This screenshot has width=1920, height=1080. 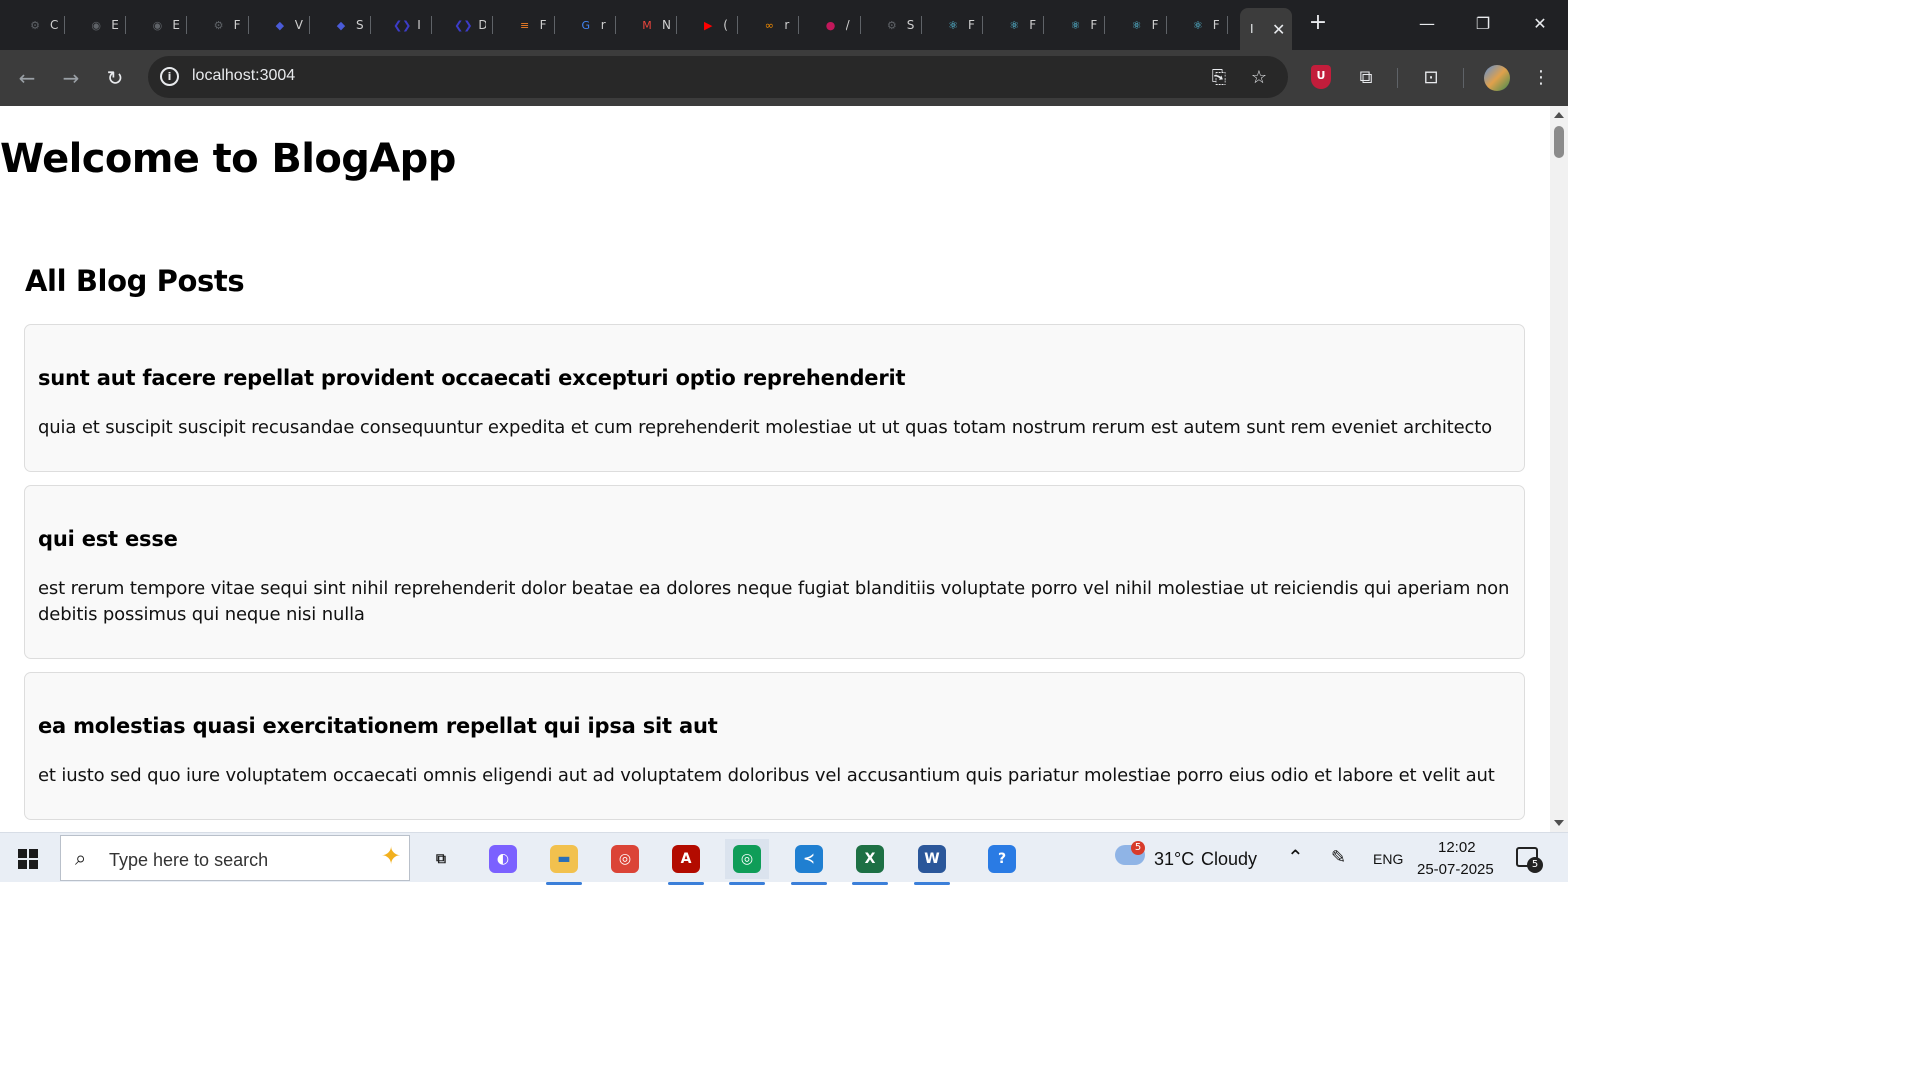 I want to click on minimize-button: —, so click(x=1427, y=24).